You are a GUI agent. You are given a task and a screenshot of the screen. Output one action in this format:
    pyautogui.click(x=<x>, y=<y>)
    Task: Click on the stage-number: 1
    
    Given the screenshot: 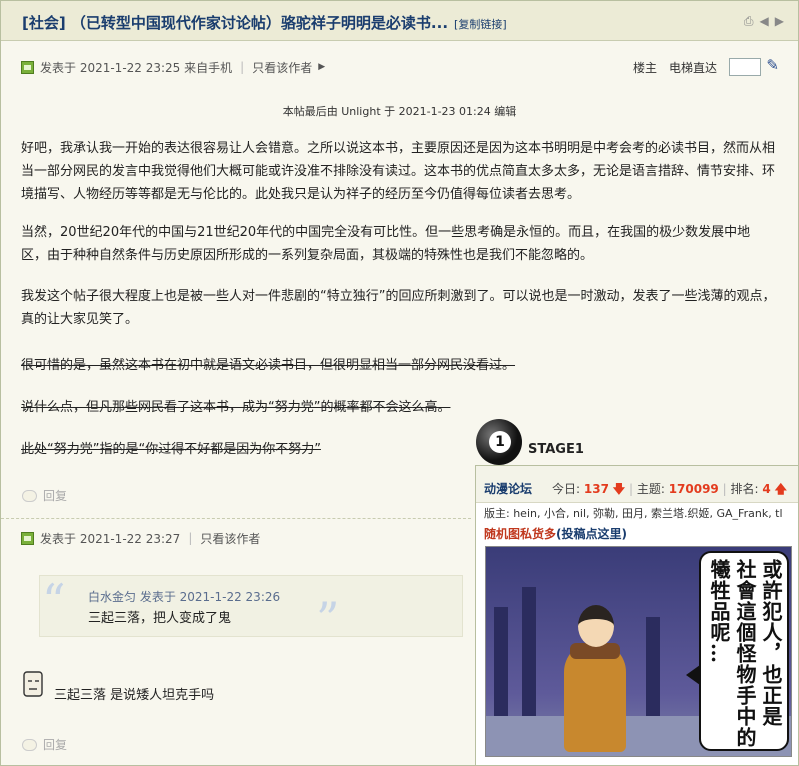 What is the action you would take?
    pyautogui.click(x=500, y=442)
    